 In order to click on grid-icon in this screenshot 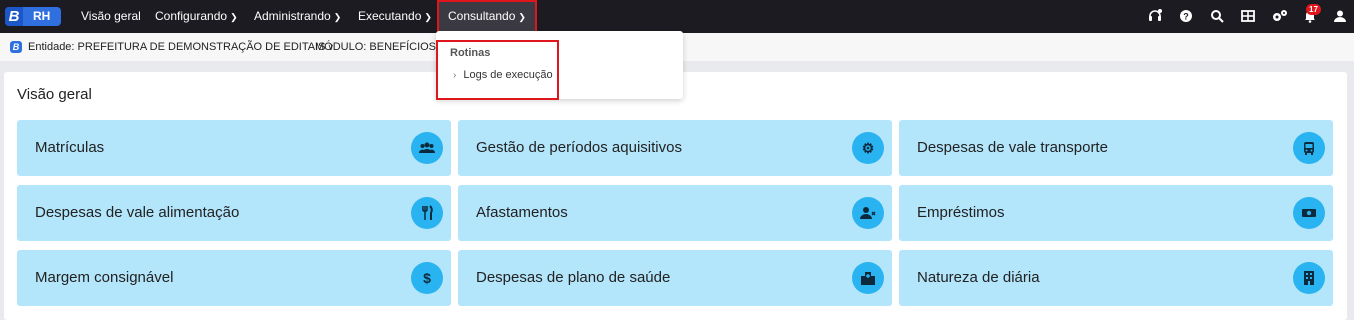, I will do `click(1248, 16)`.